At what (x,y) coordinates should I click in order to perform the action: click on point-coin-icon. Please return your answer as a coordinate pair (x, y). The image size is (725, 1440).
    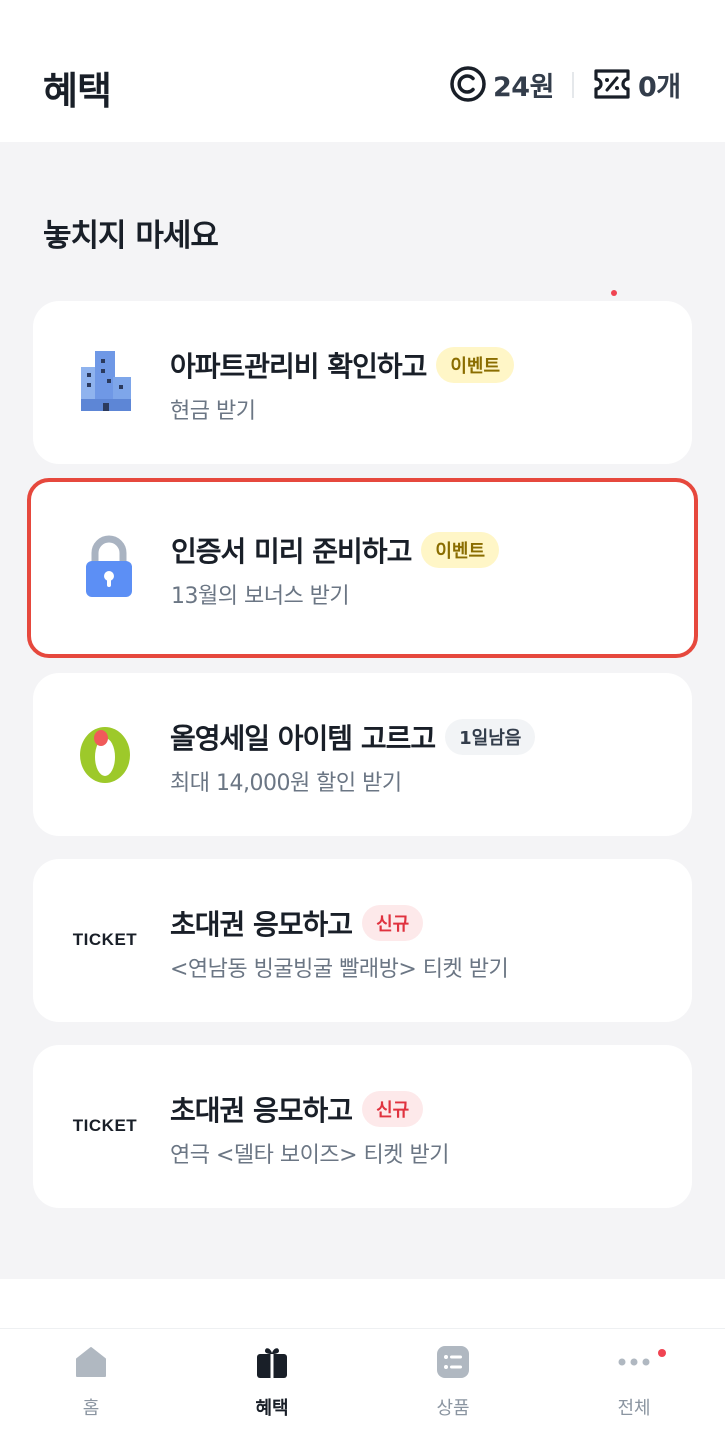
    Looking at the image, I should click on (468, 84).